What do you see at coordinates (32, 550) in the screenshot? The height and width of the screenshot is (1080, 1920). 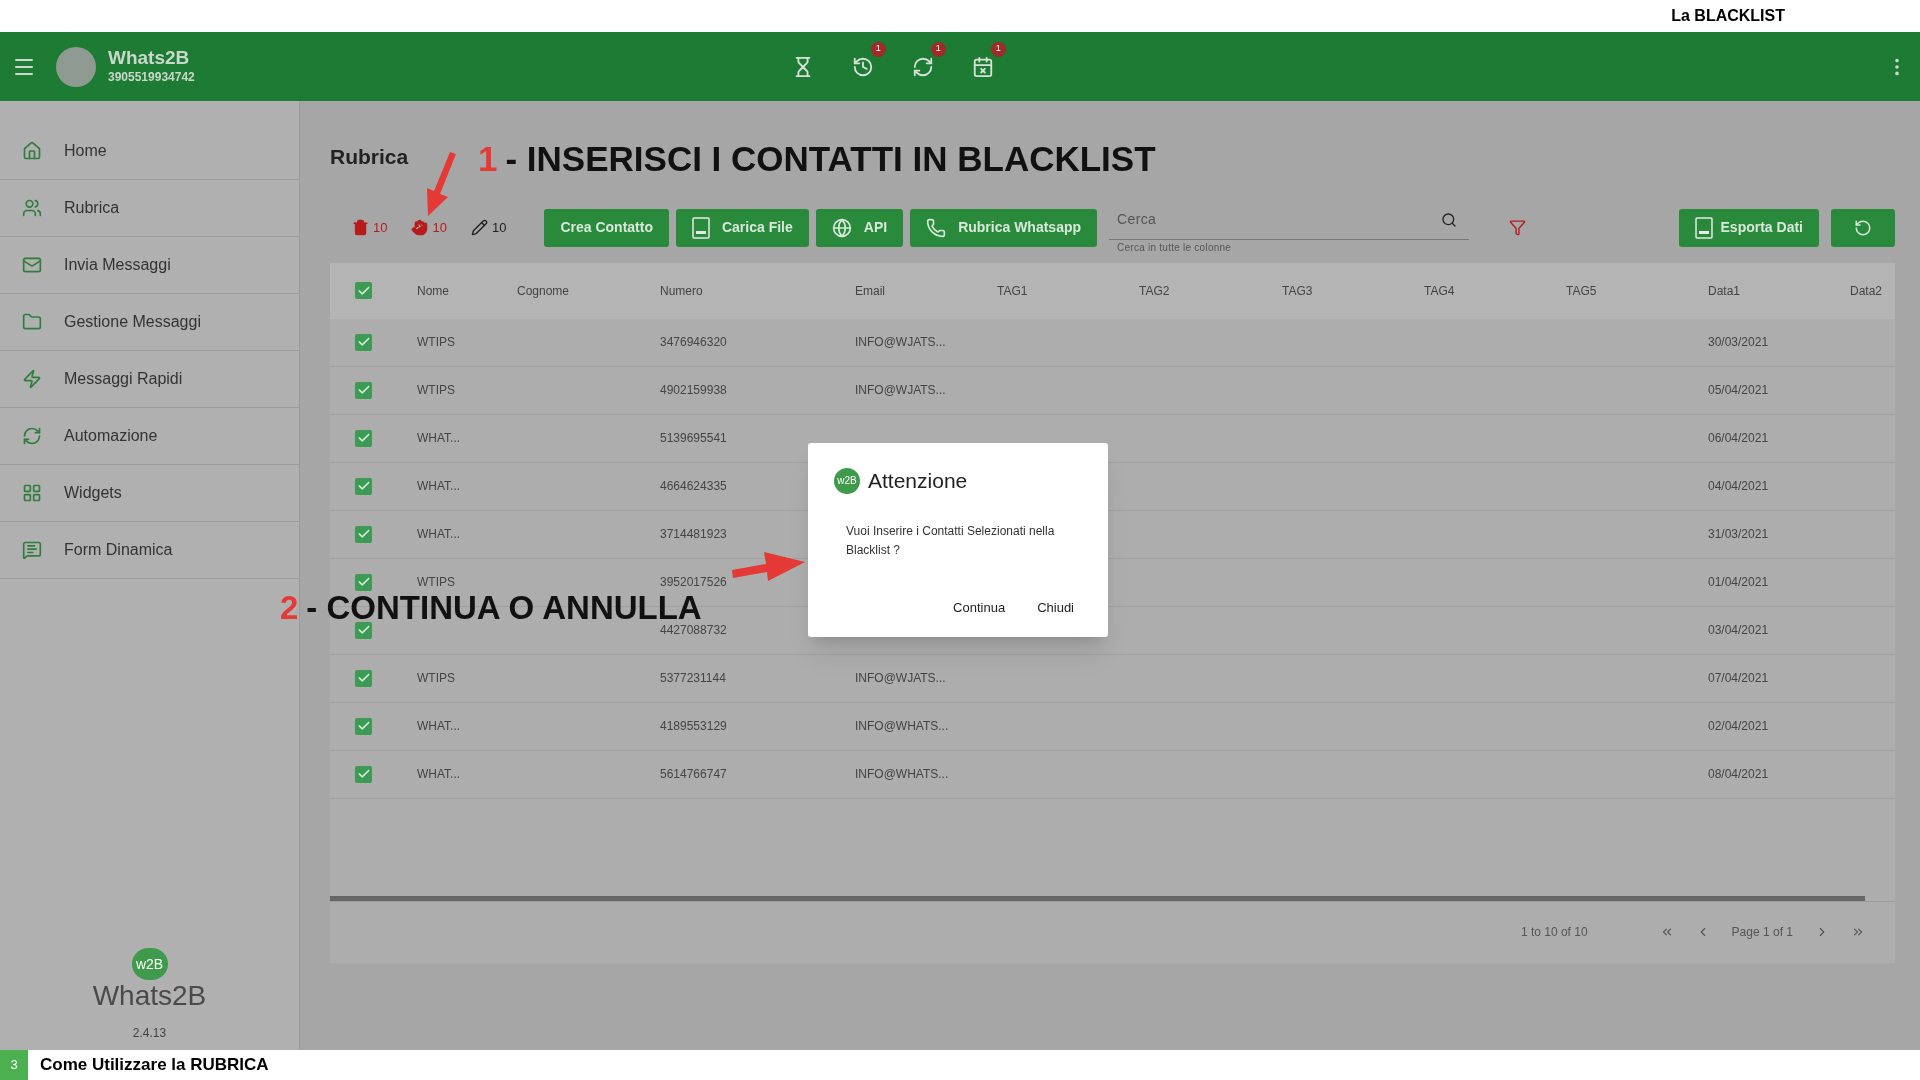 I see `form-icon` at bounding box center [32, 550].